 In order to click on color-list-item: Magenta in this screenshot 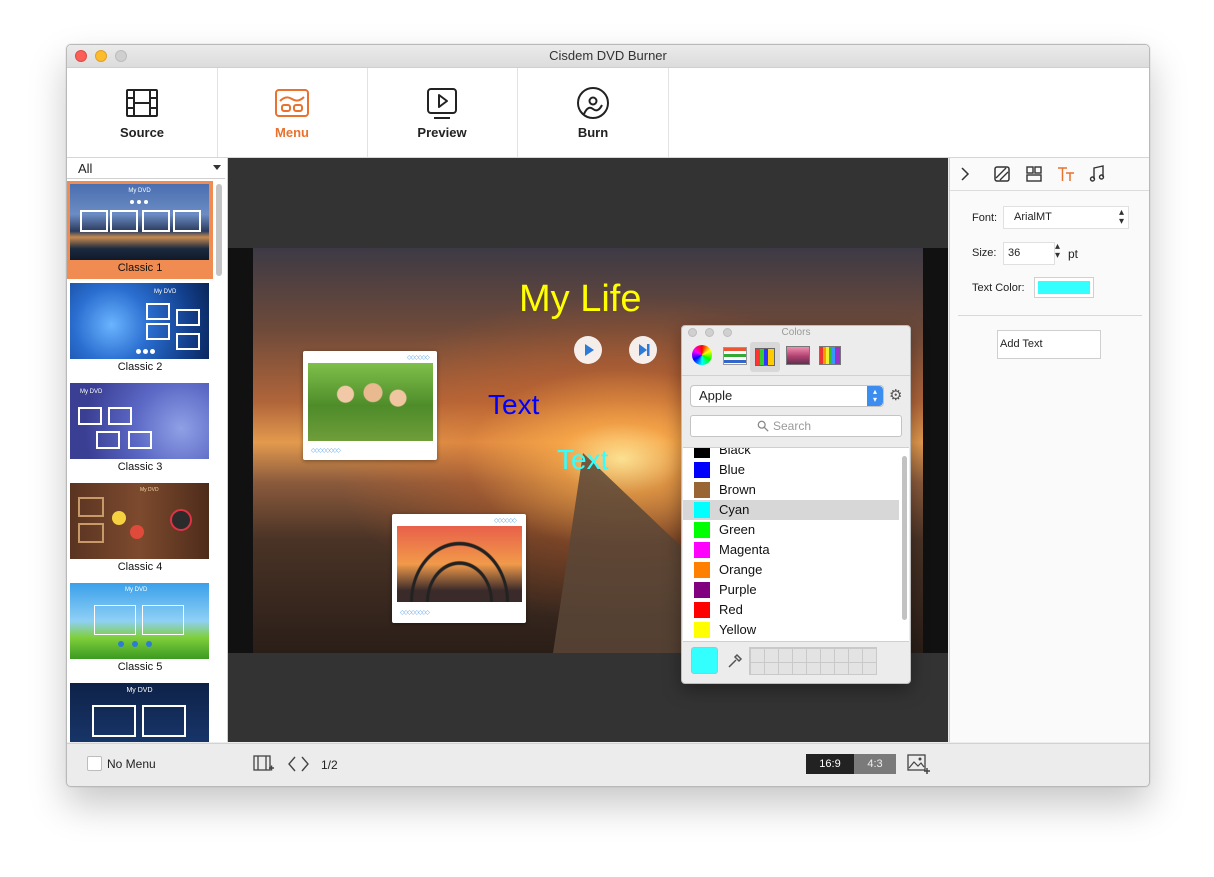, I will do `click(791, 550)`.